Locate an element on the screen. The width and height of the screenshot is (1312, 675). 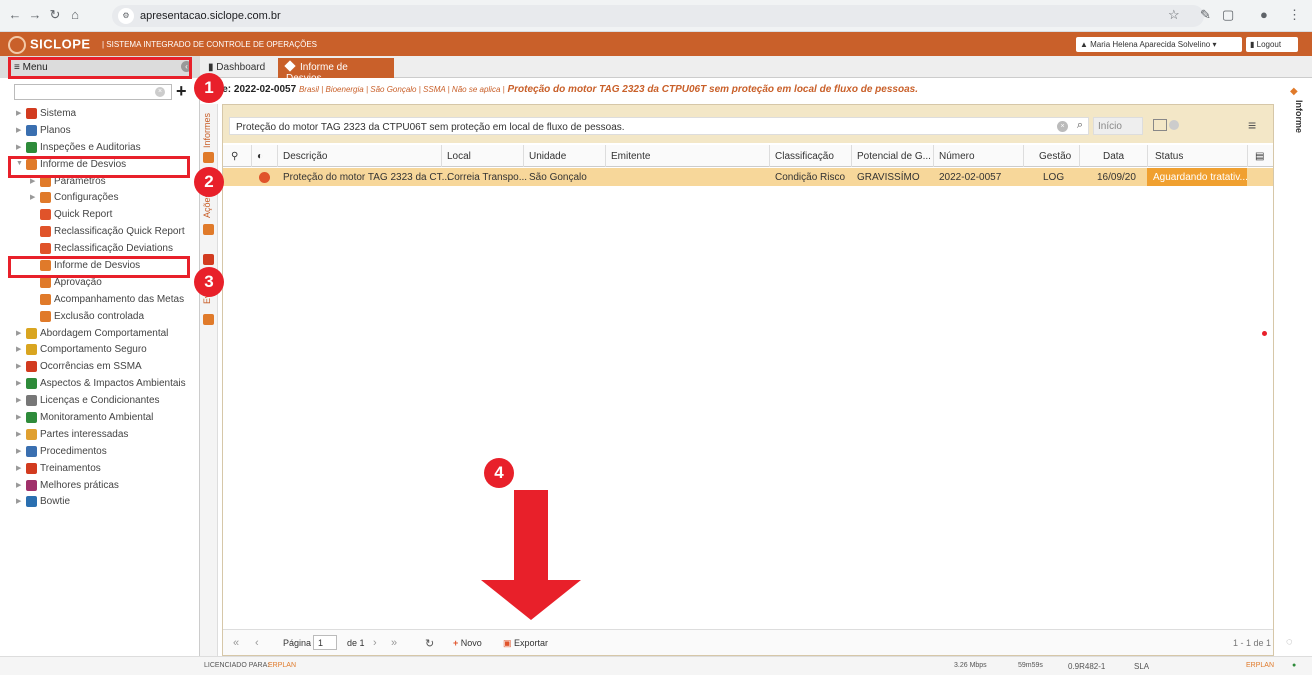
alert-icon is located at coordinates (208, 259).